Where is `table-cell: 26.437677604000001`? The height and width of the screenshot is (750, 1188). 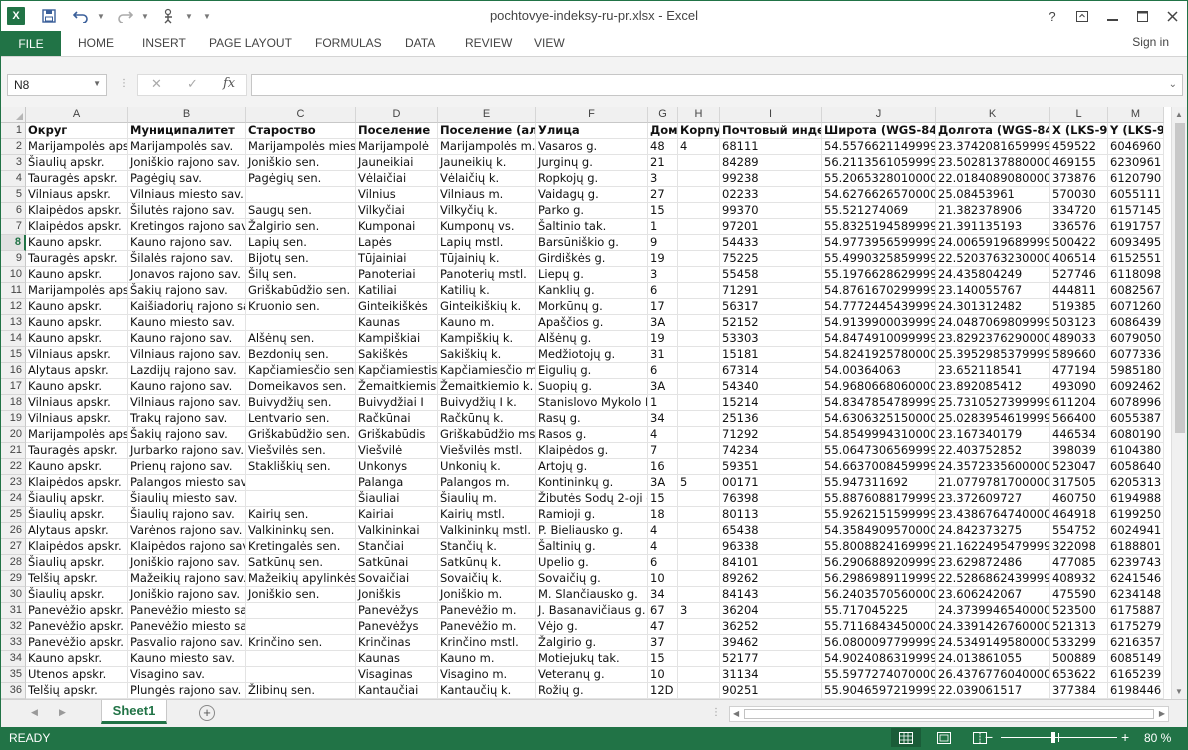 table-cell: 26.437677604000001 is located at coordinates (993, 675).